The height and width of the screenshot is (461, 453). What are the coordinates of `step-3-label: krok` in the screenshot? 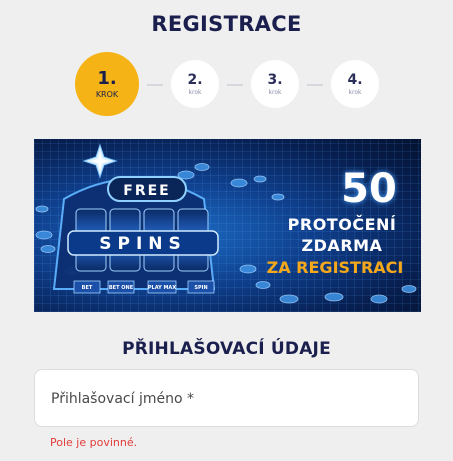 It's located at (275, 92).